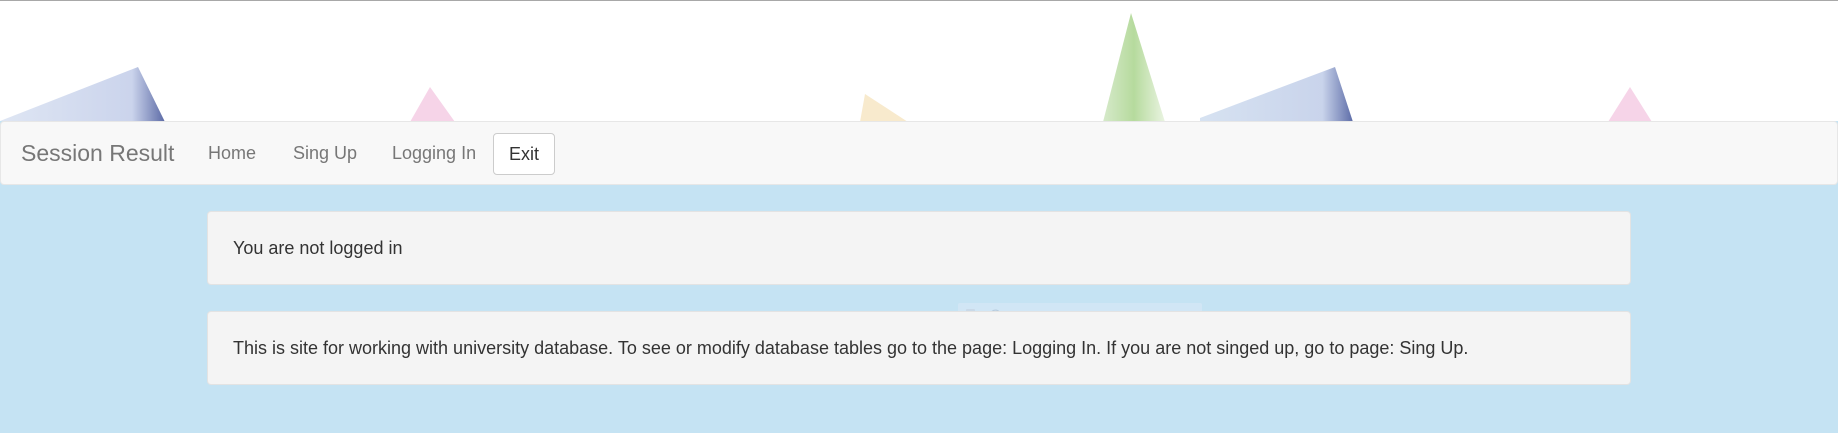 The width and height of the screenshot is (1838, 433). What do you see at coordinates (919, 248) in the screenshot?
I see `login-status-panel: You are not logged in` at bounding box center [919, 248].